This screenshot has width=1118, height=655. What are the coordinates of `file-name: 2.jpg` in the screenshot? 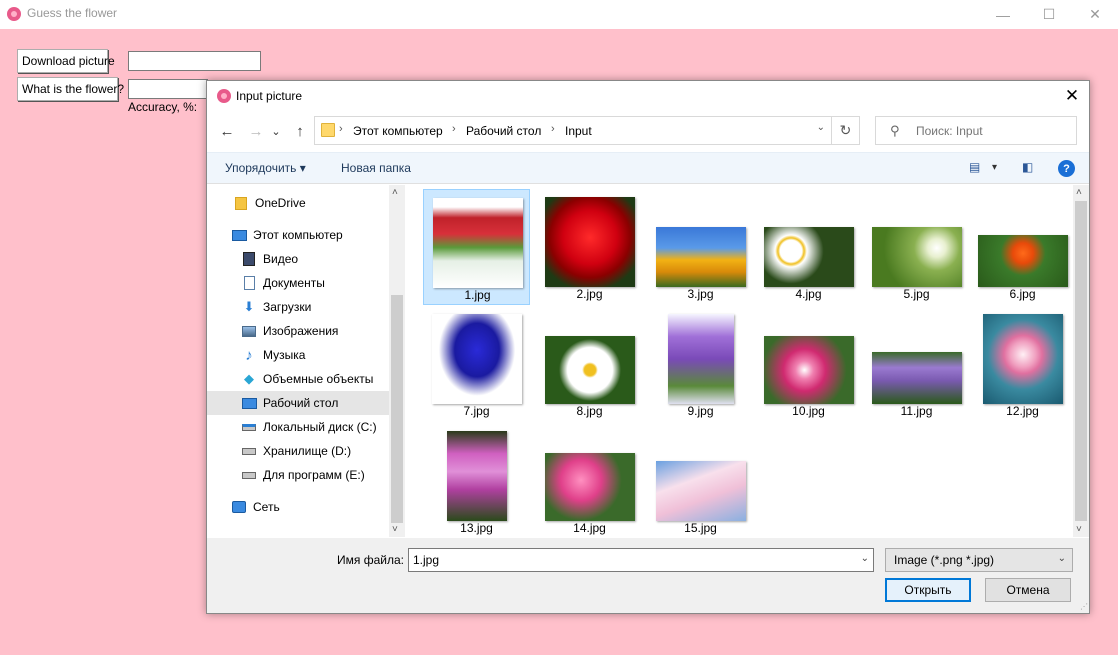 It's located at (589, 294).